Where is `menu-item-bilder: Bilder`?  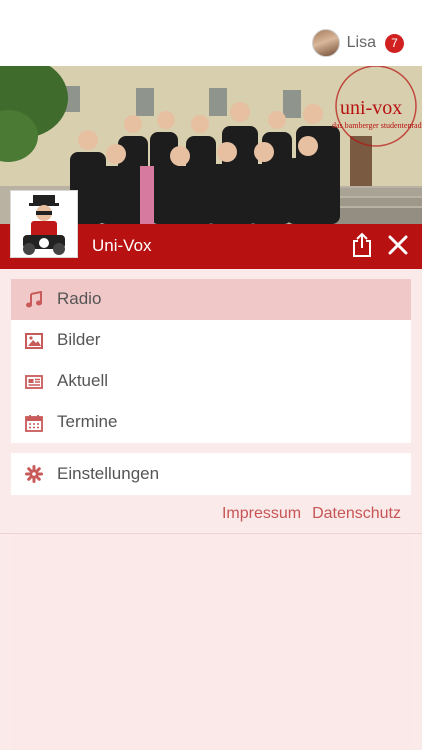 menu-item-bilder: Bilder is located at coordinates (211, 340).